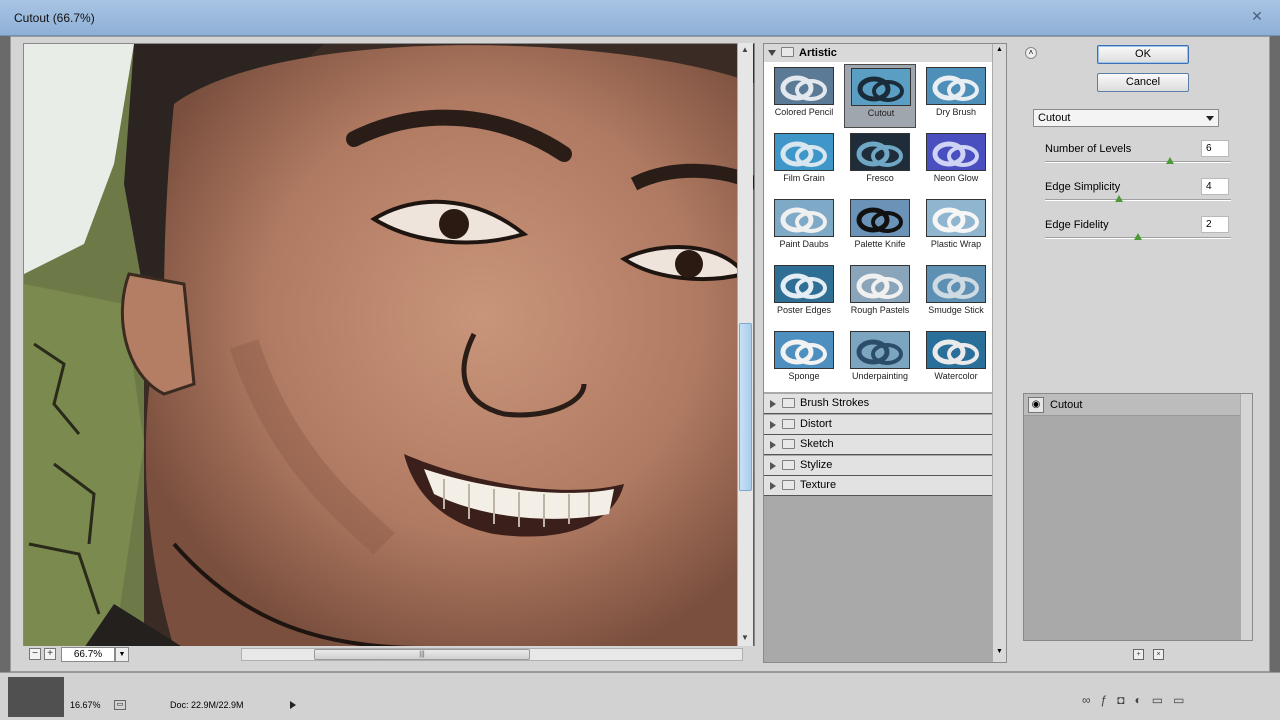  I want to click on filter-label: Colored Pencil, so click(804, 112).